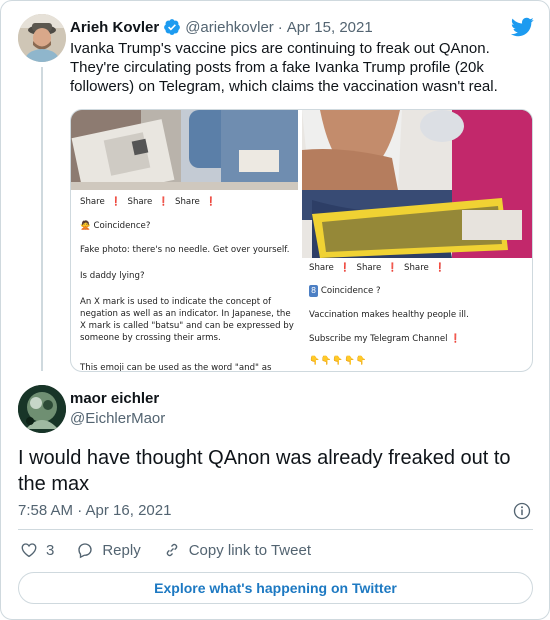 This screenshot has width=550, height=620. What do you see at coordinates (378, 339) in the screenshot?
I see `right-line-2-text: Subscribe my Telegram Channel` at bounding box center [378, 339].